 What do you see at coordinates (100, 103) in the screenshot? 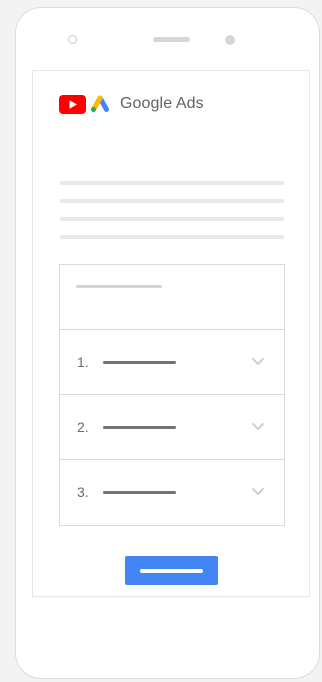
I see `google-ads-icon` at bounding box center [100, 103].